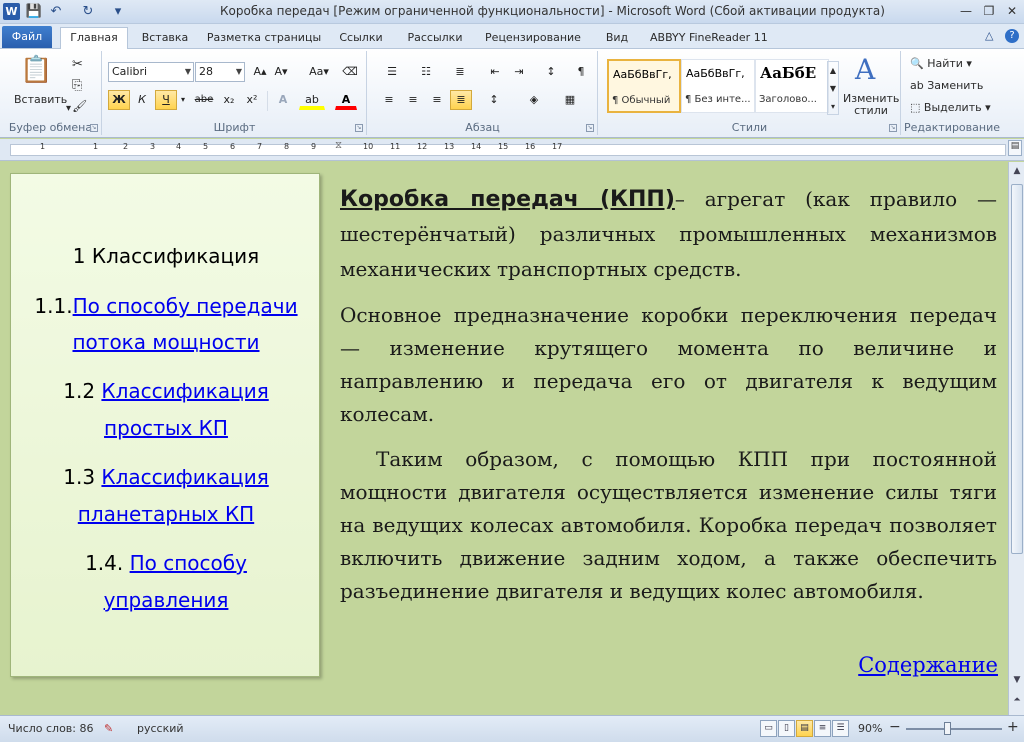 The image size is (1024, 742). I want to click on paste-button: Вставить, so click(40, 99).